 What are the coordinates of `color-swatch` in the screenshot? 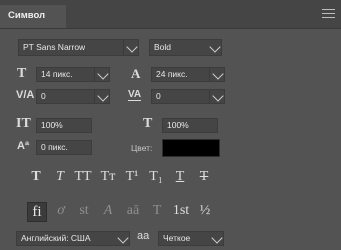 It's located at (191, 148).